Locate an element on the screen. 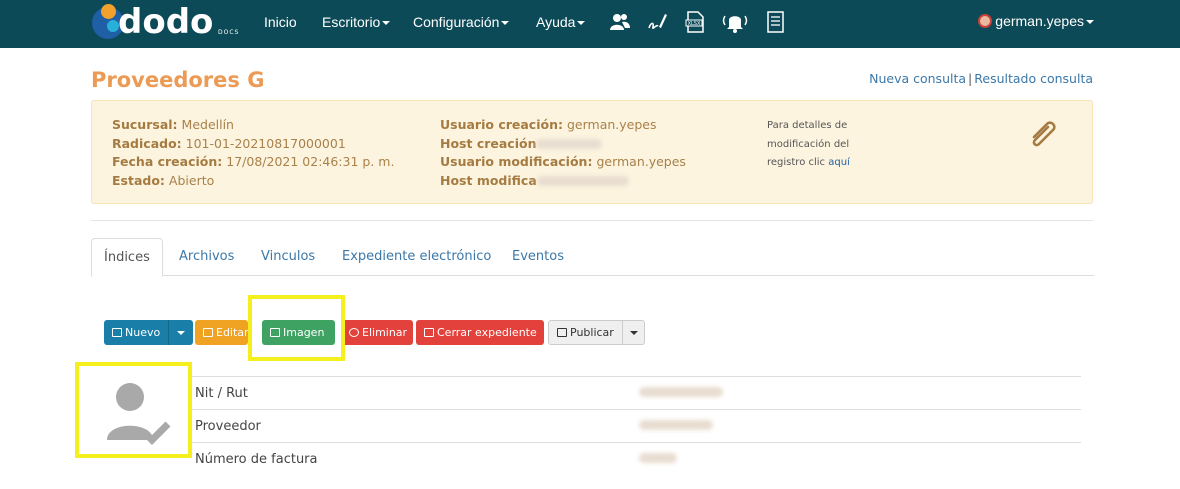 The width and height of the screenshot is (1180, 489). briefcase-icon is located at coordinates (429, 332).